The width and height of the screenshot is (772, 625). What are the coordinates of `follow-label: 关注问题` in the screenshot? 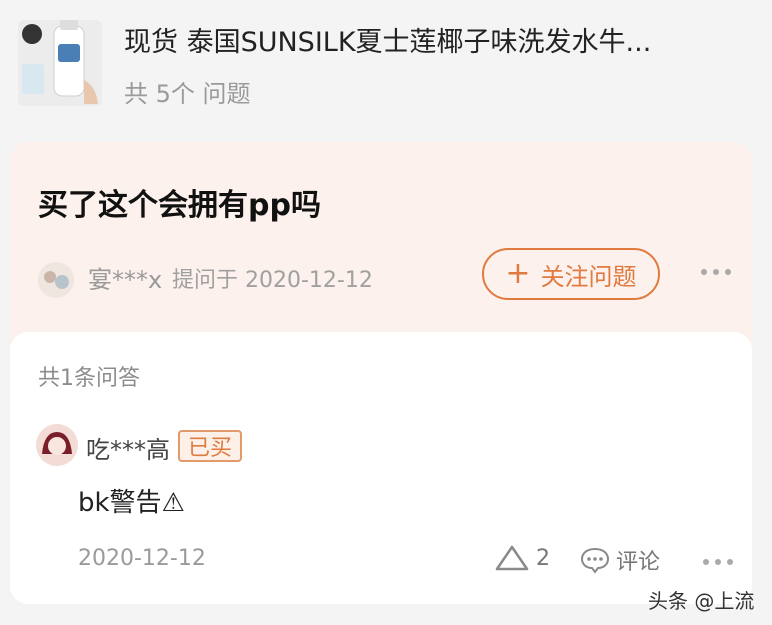 It's located at (588, 276).